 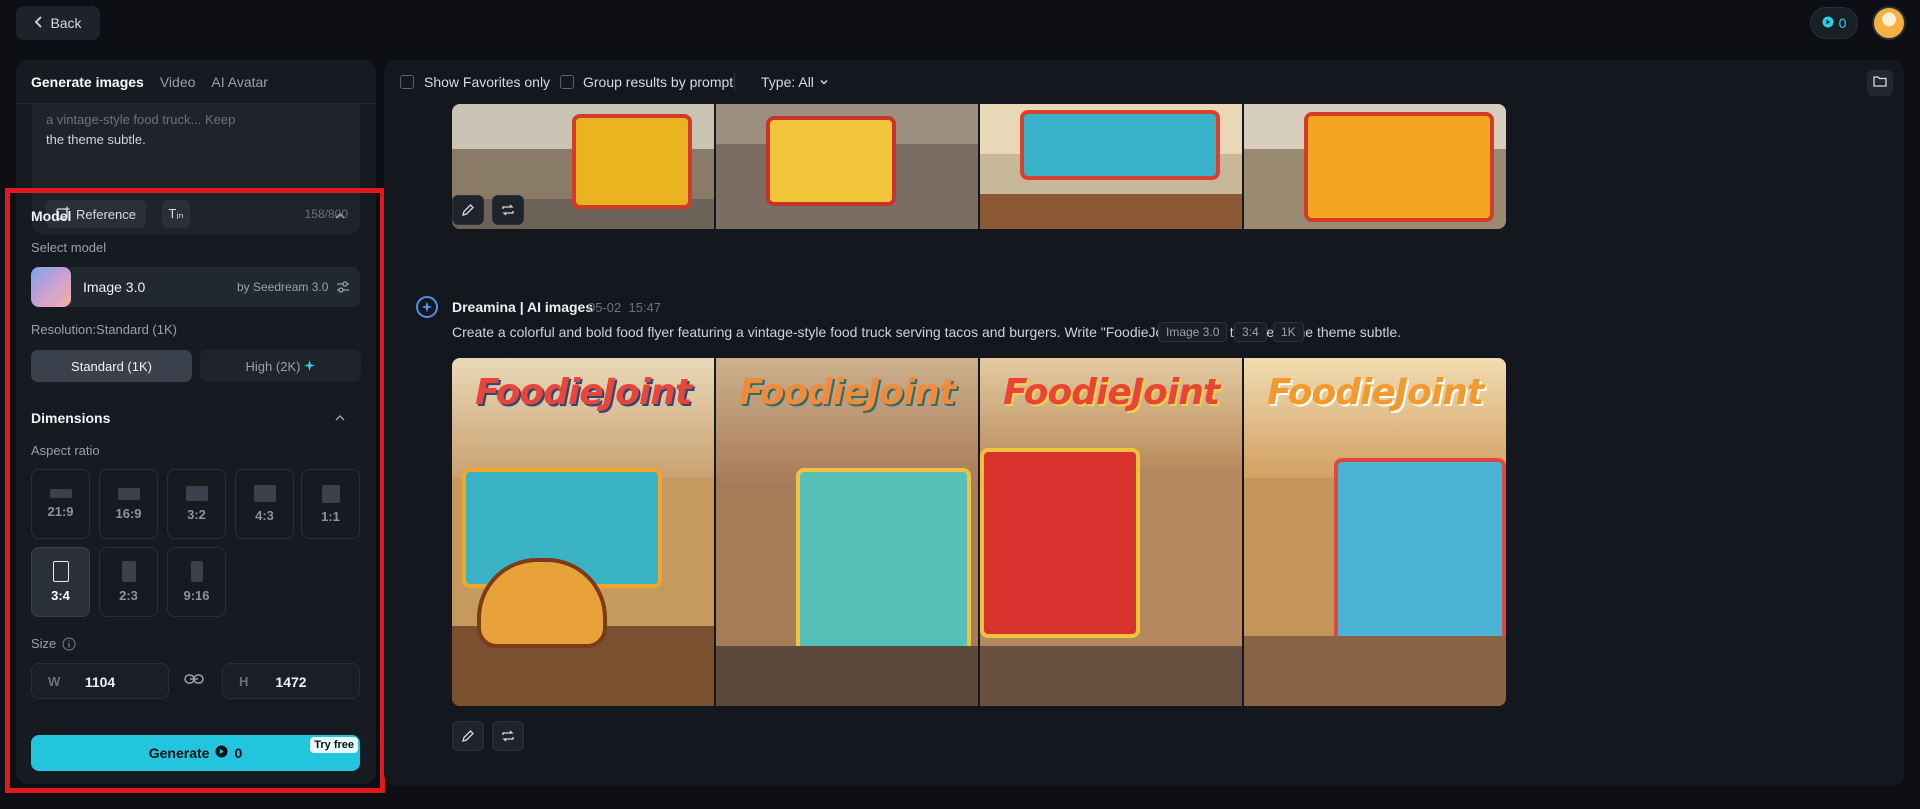 I want to click on toolbar-divider, so click(x=734, y=82).